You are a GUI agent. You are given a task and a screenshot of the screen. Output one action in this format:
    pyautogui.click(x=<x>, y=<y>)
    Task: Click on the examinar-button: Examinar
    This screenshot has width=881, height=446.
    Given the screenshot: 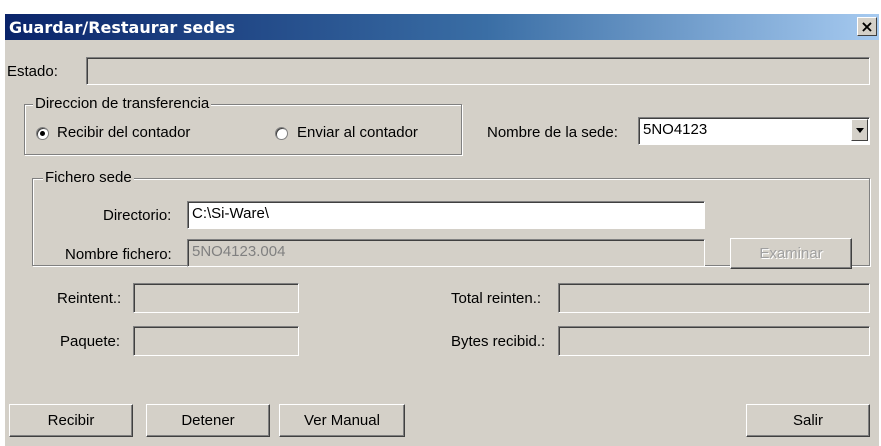 What is the action you would take?
    pyautogui.click(x=791, y=253)
    